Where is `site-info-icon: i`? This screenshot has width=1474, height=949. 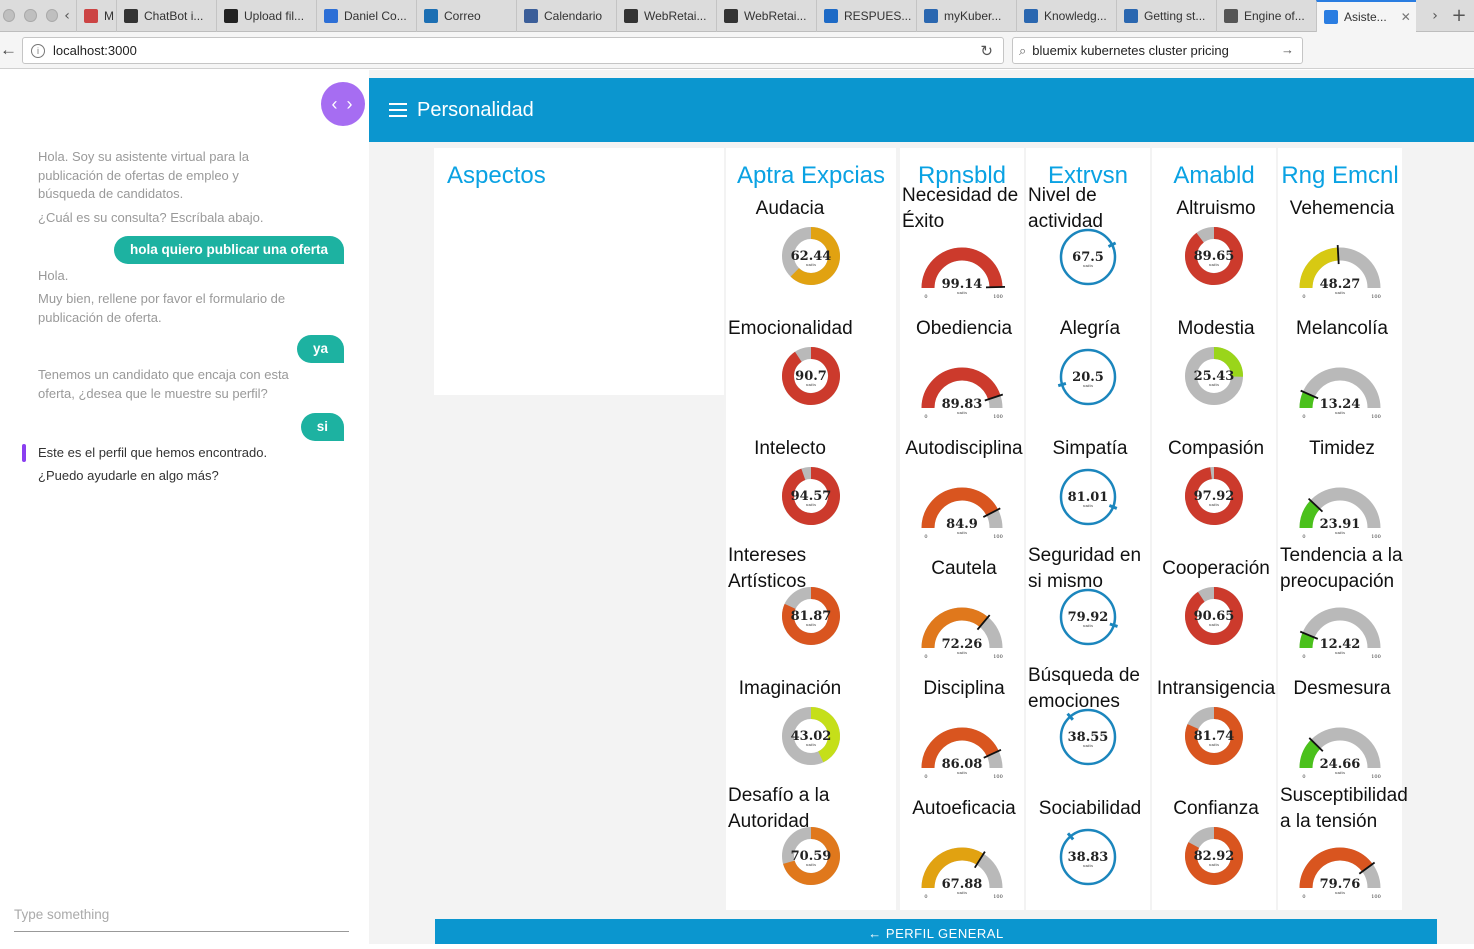 site-info-icon: i is located at coordinates (38, 50).